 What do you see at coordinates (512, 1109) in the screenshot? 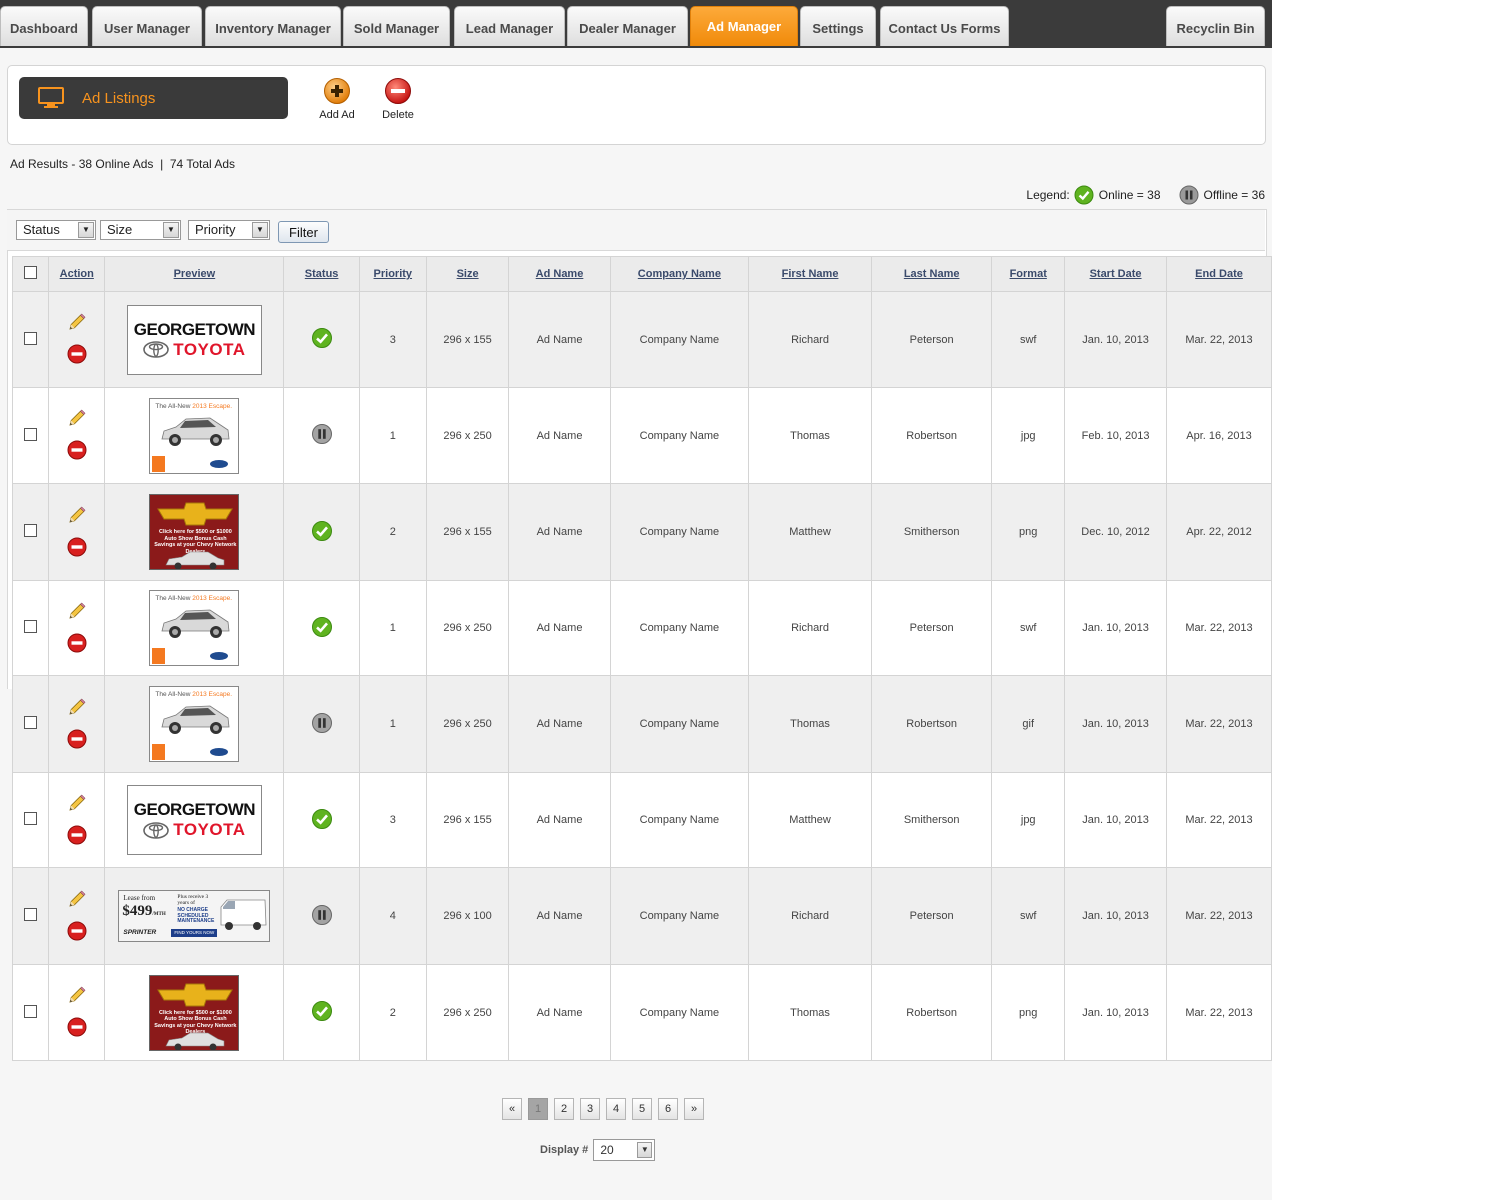
I see `page-prev-button: «` at bounding box center [512, 1109].